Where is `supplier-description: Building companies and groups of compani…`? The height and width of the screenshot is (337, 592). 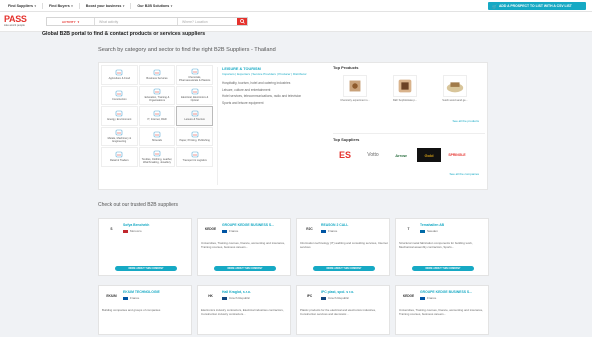
supplier-description: Building companies and groups of compani… is located at coordinates (131, 310).